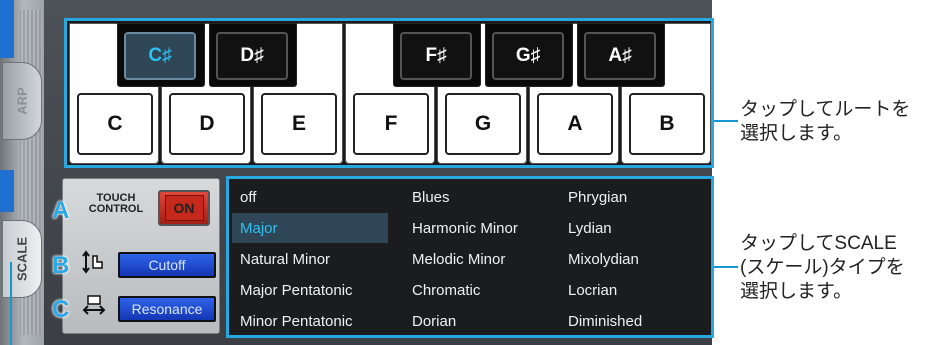  I want to click on key-label-f-sharp: F♯, so click(436, 56).